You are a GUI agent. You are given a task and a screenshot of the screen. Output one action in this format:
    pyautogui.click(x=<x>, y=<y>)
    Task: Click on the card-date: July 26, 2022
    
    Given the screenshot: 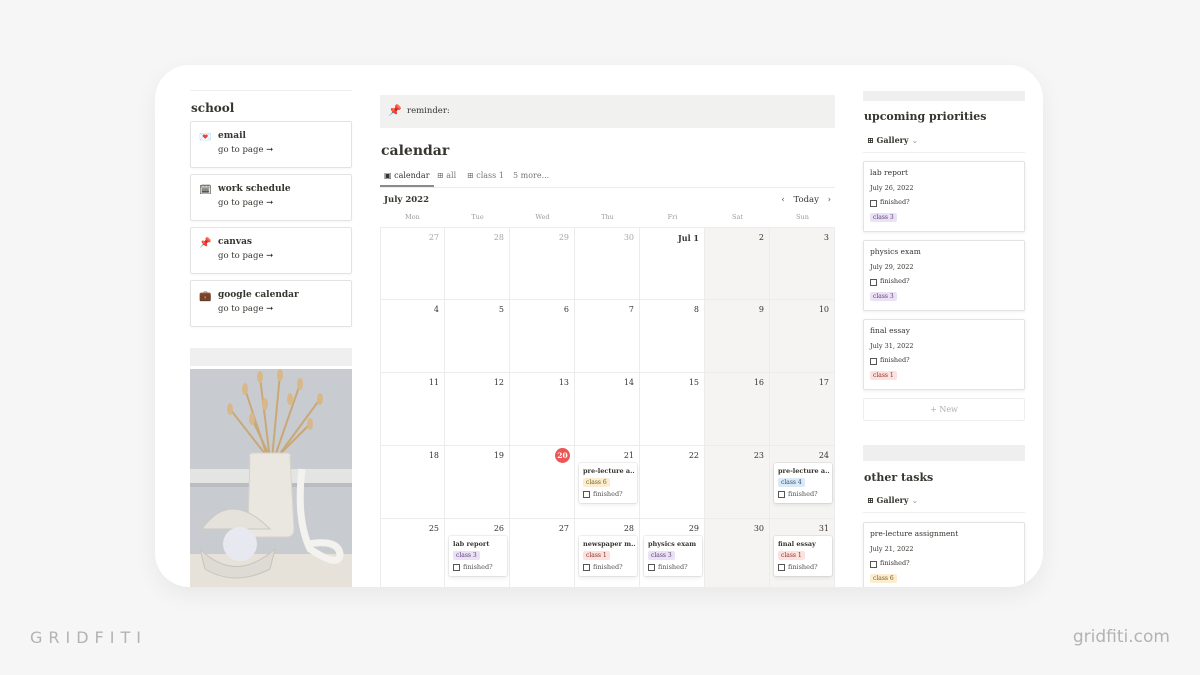 What is the action you would take?
    pyautogui.click(x=892, y=188)
    